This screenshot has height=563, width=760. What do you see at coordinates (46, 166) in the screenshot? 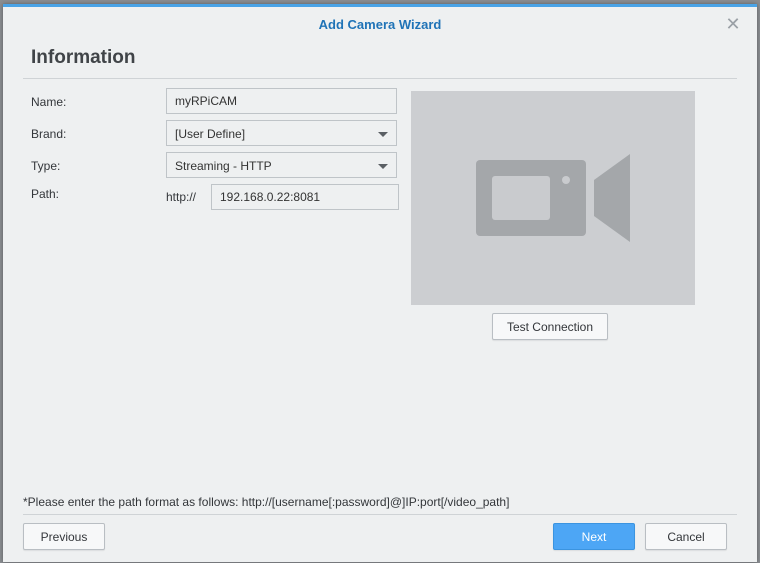
I see `type-label: Type:` at bounding box center [46, 166].